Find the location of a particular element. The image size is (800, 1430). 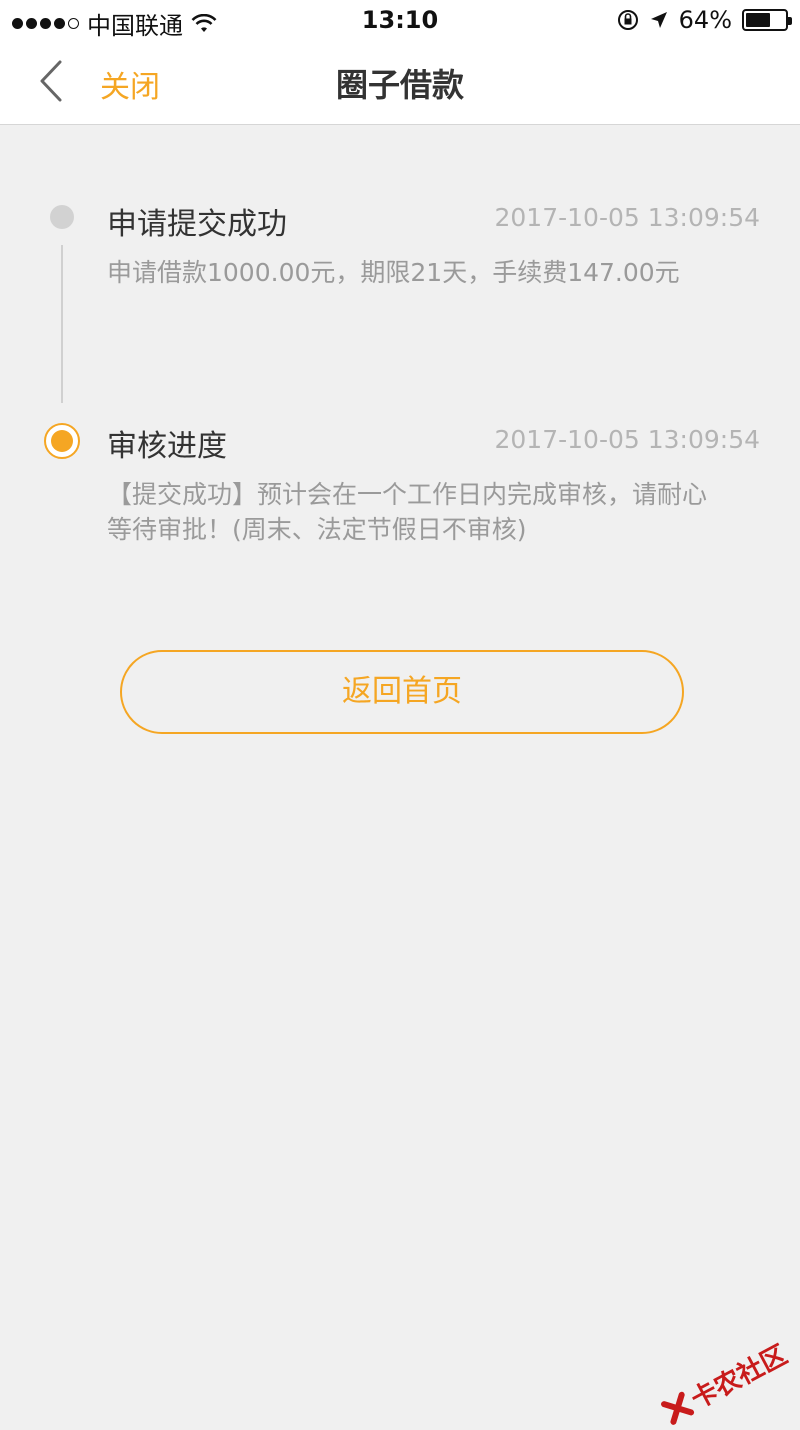

step-description-line-2: 等待审批！(周末、法定节假日不审核) is located at coordinates (437, 529).